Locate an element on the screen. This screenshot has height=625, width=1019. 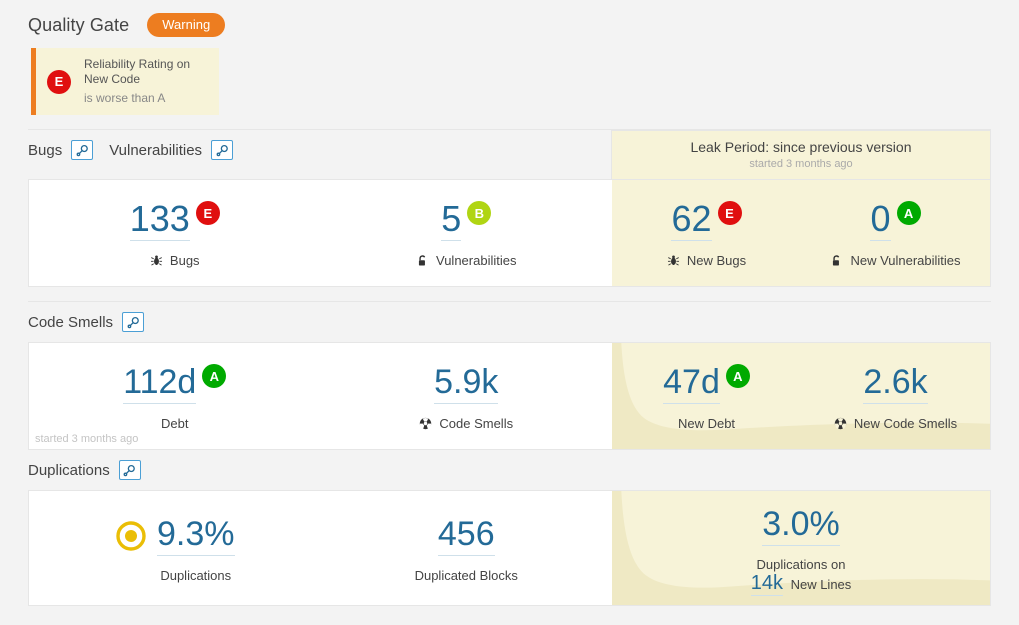
new-bugs-label: New Bugs is located at coordinates (716, 260).